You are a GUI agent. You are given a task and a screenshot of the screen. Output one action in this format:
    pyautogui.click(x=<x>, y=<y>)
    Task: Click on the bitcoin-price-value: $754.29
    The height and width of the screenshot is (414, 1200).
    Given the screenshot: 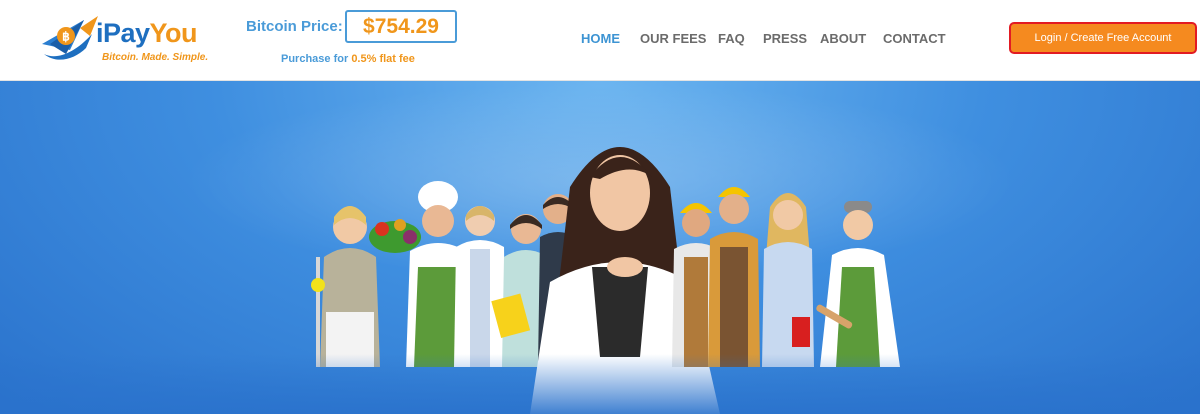 What is the action you would take?
    pyautogui.click(x=401, y=26)
    